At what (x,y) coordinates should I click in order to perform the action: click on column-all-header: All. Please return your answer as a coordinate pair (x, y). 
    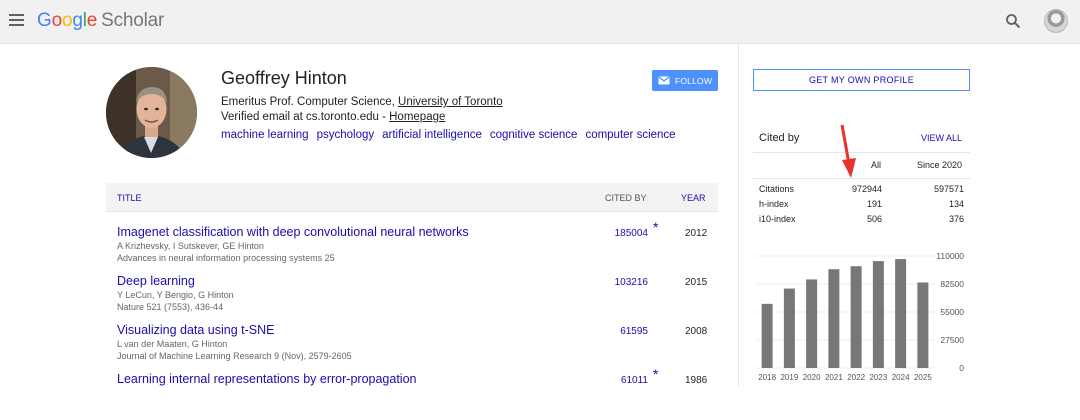
    Looking at the image, I should click on (876, 165).